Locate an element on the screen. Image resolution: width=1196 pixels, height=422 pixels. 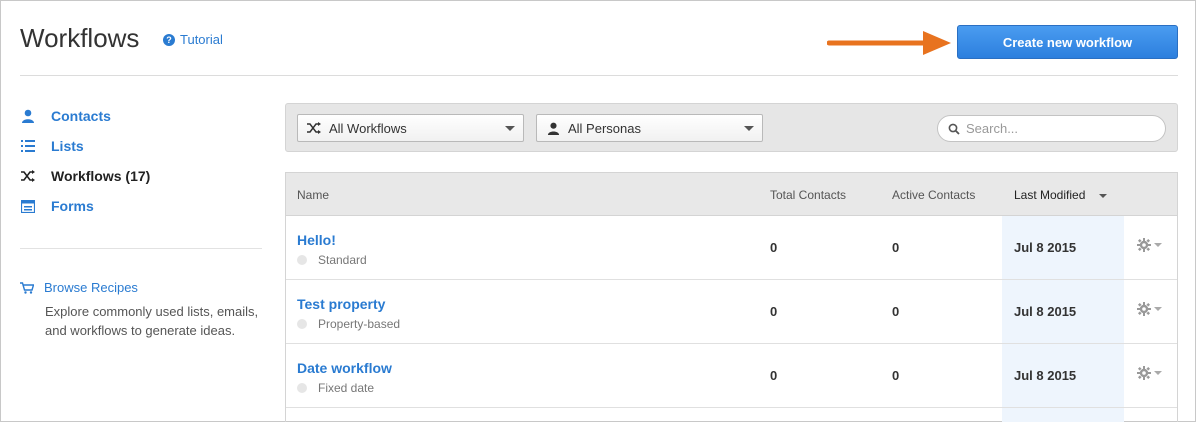
sidebar-divider is located at coordinates (141, 248).